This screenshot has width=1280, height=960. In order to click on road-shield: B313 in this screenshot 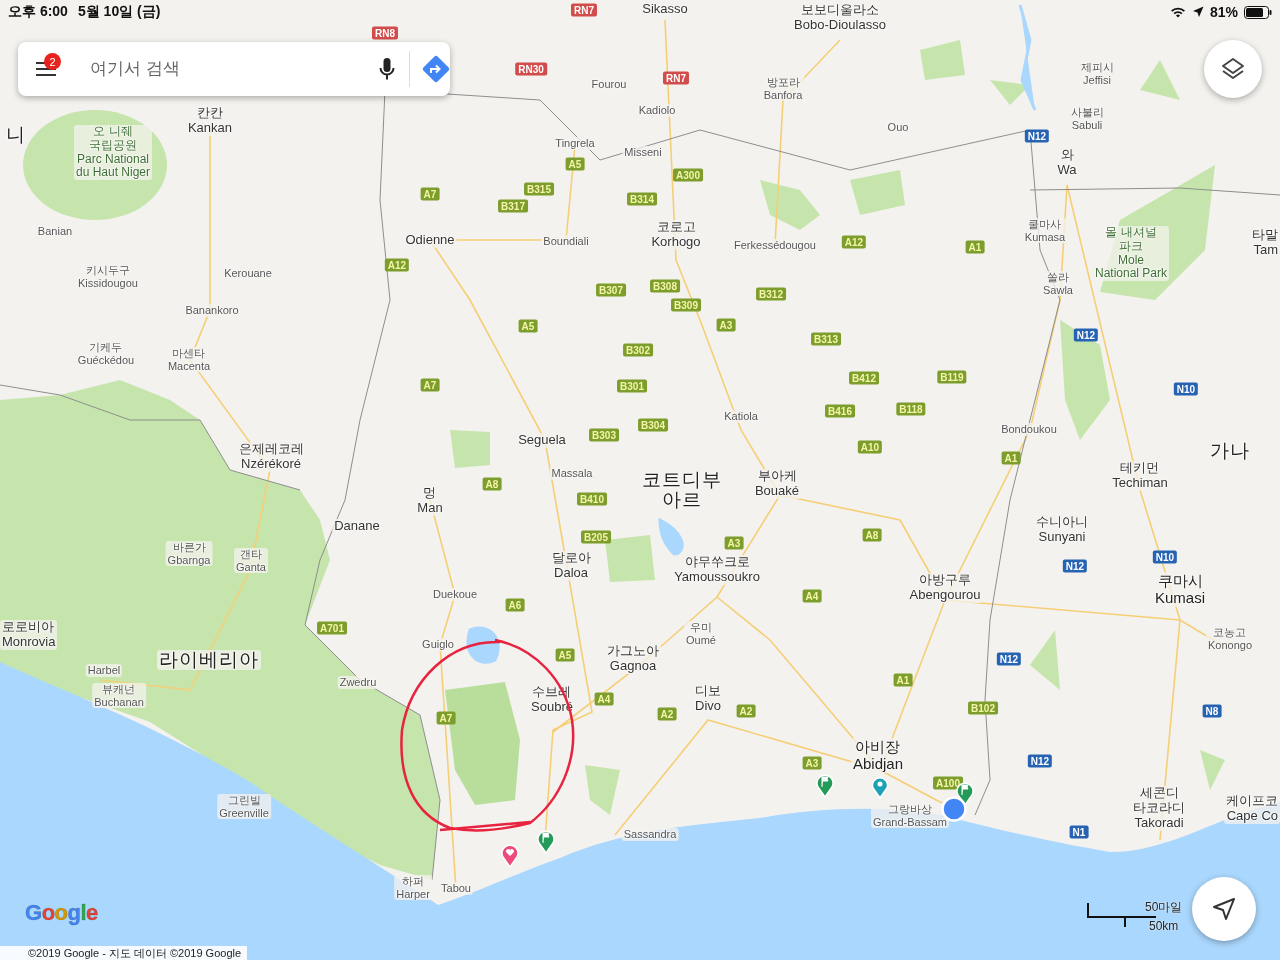, I will do `click(826, 339)`.